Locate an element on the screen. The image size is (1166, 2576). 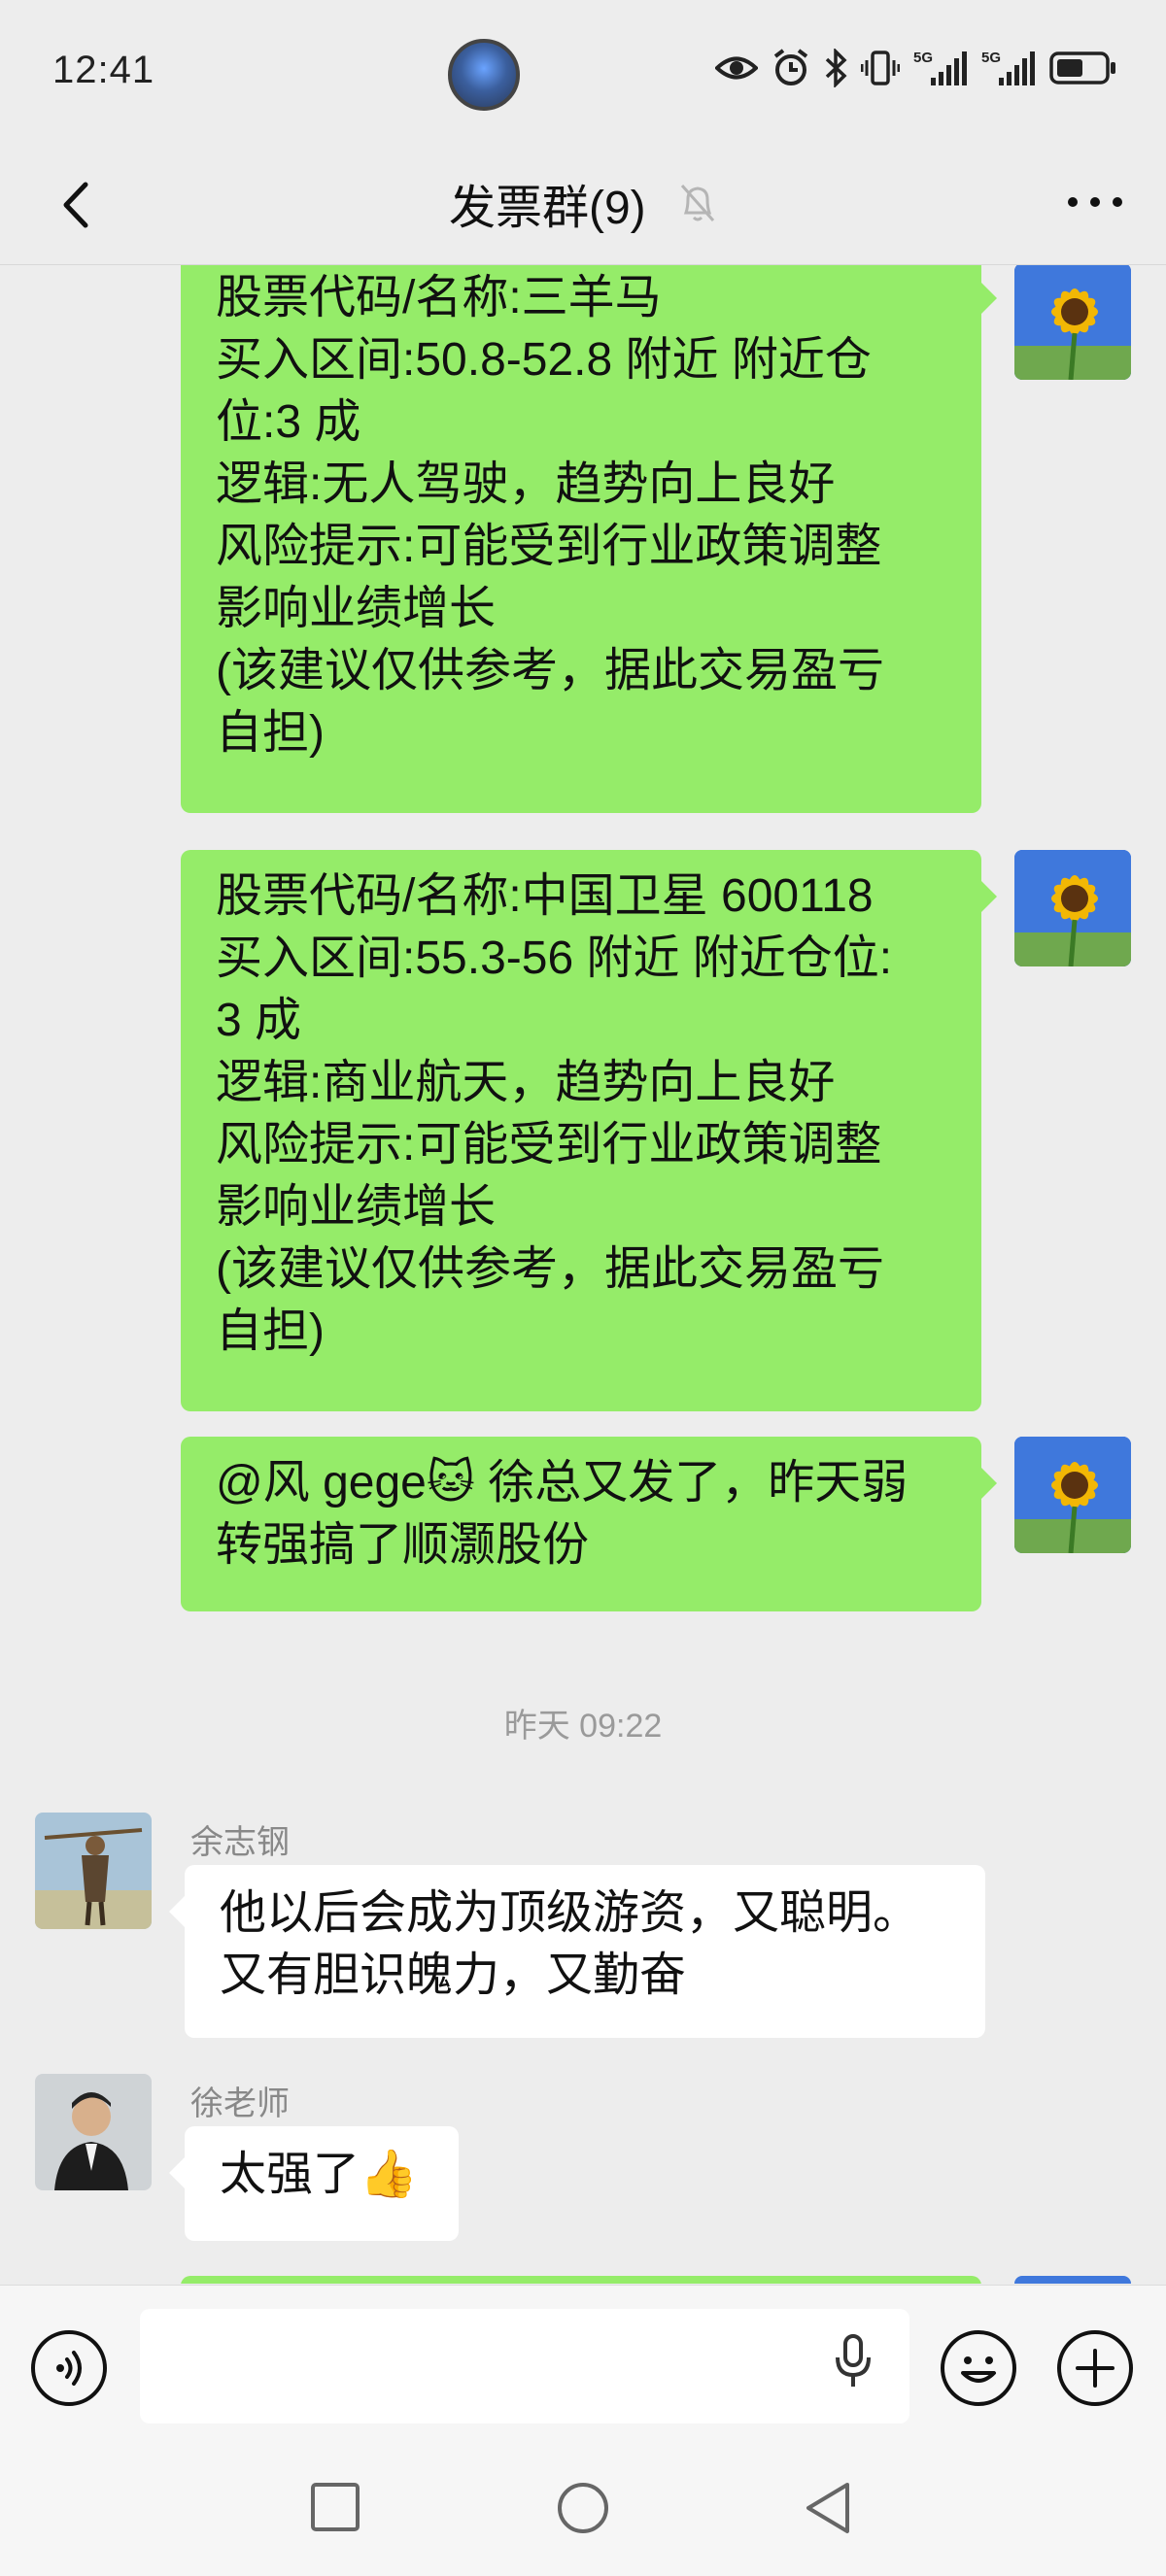
message-line: 股票代码/名称:三羊马 is located at coordinates (439, 297).